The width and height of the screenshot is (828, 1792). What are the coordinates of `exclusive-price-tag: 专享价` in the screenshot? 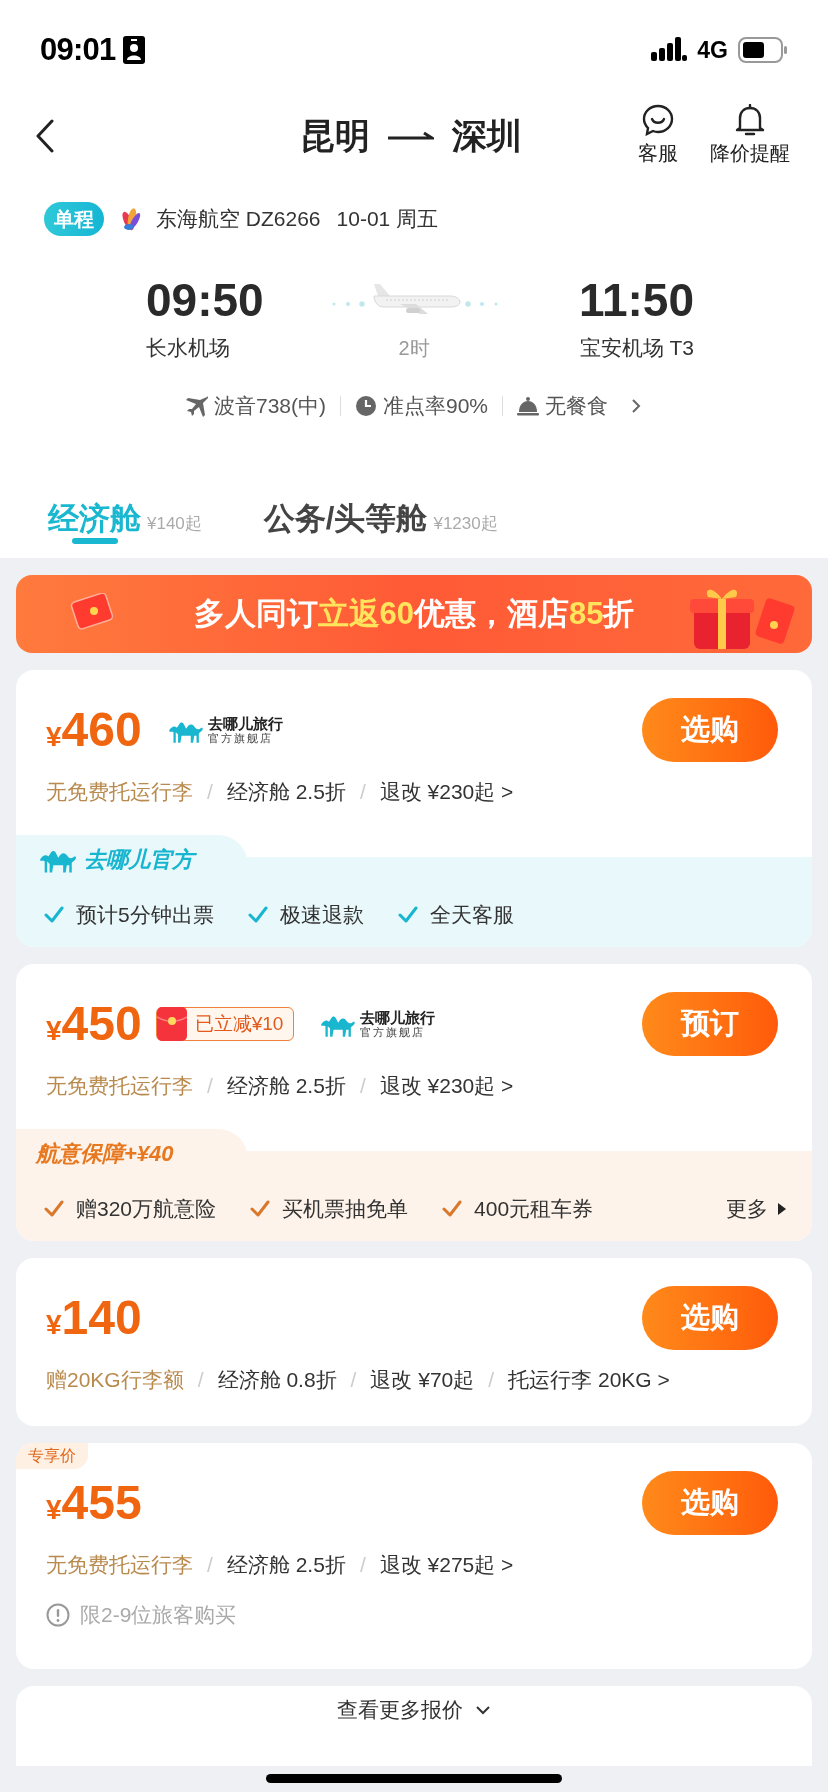 It's located at (52, 1456).